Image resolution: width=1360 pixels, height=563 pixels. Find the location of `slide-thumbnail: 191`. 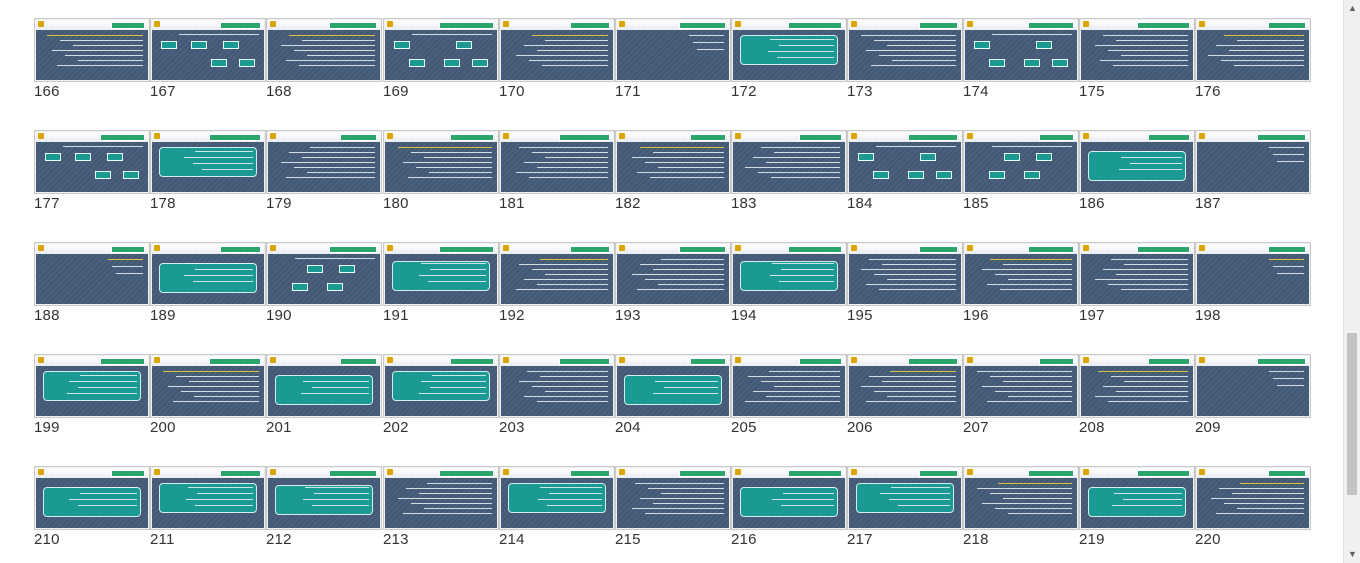

slide-thumbnail: 191 is located at coordinates (441, 286).